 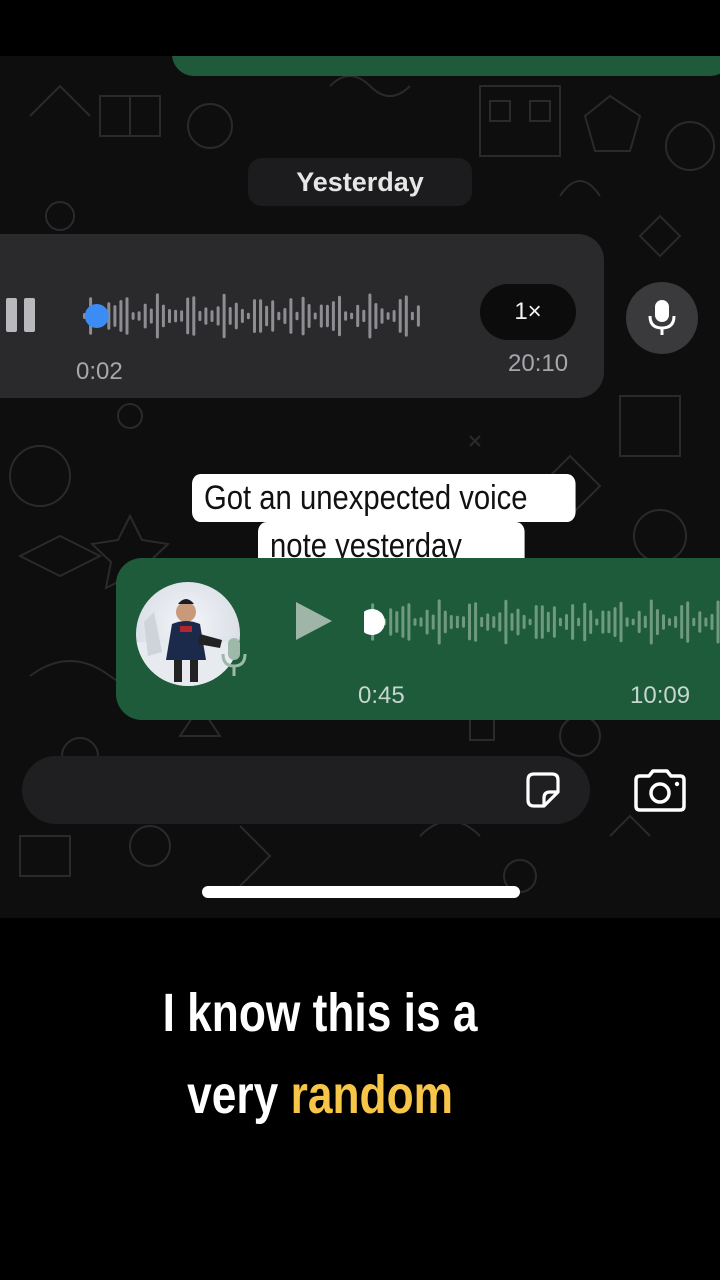 I want to click on microphone-button, so click(x=662, y=318).